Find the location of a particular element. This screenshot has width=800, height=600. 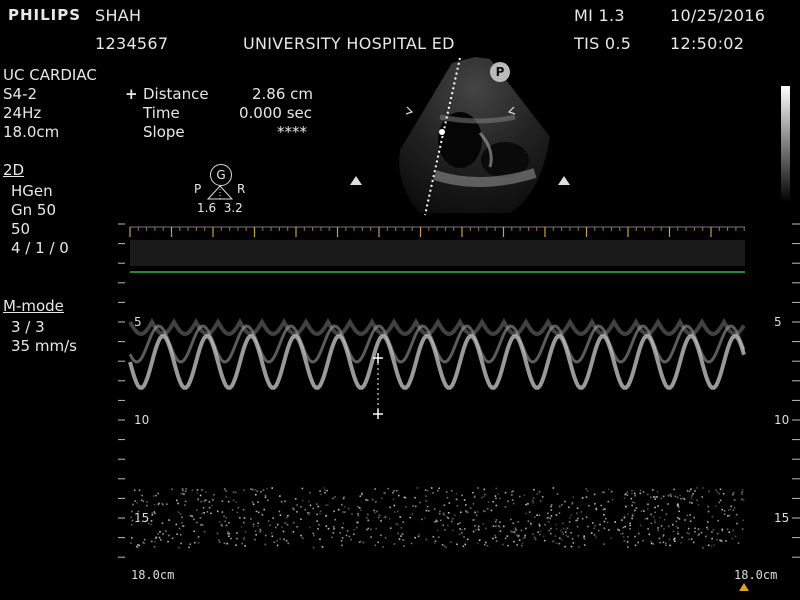

measurement-label: Time is located at coordinates (161, 113).